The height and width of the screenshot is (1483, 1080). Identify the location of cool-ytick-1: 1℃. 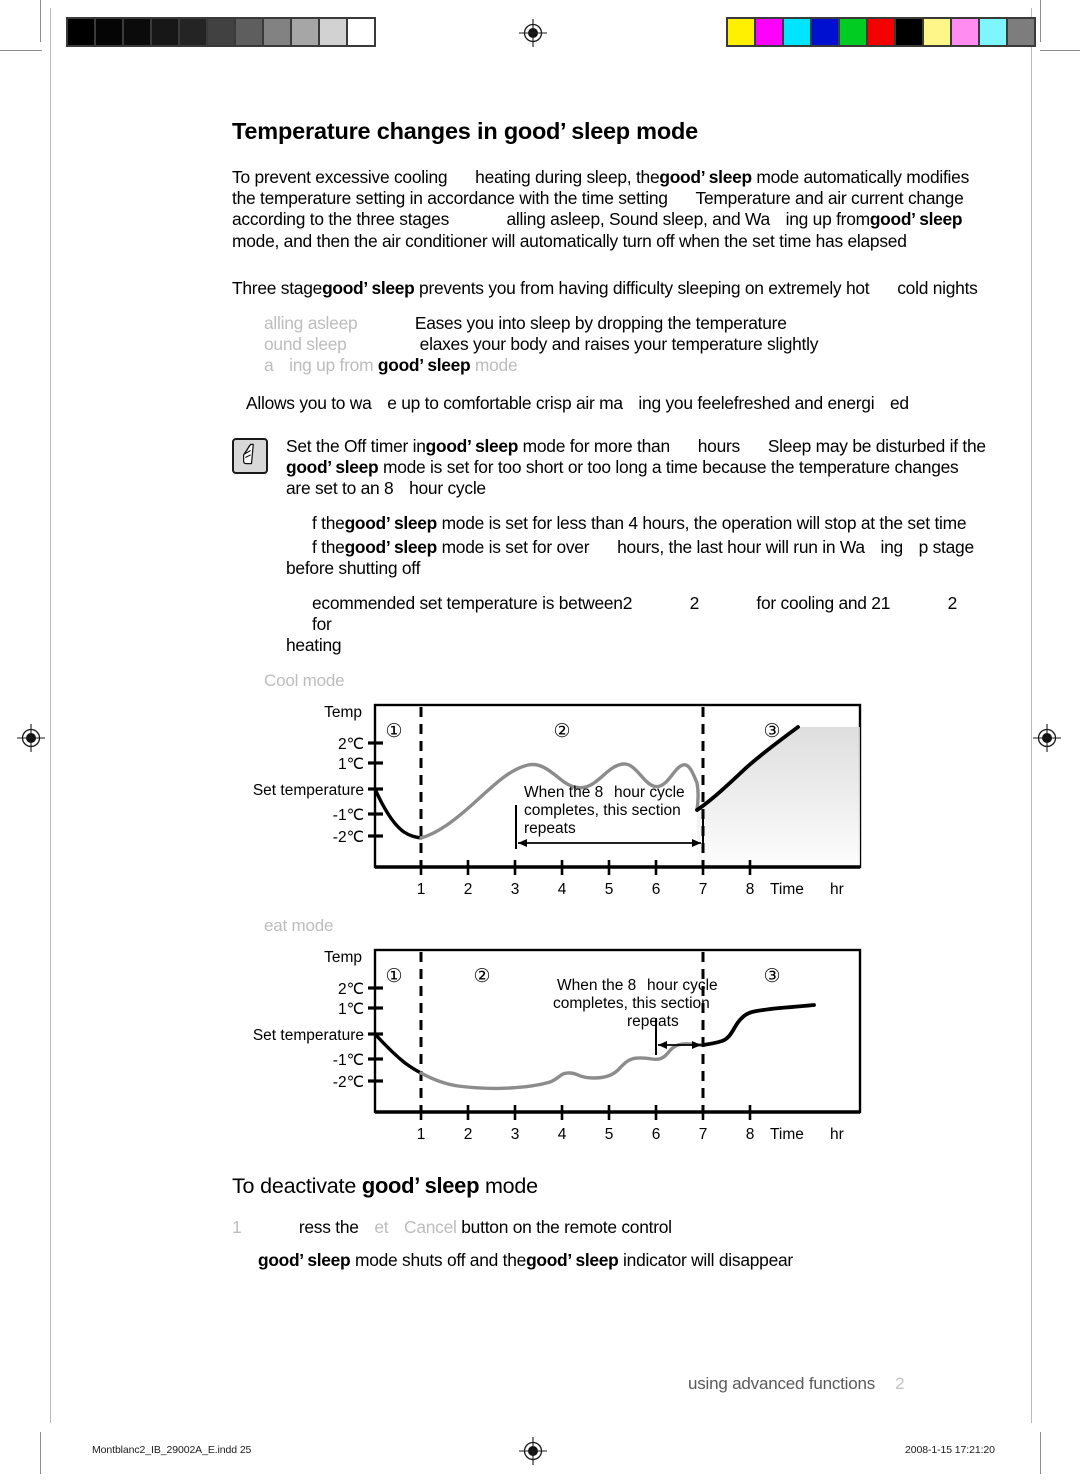
(351, 764).